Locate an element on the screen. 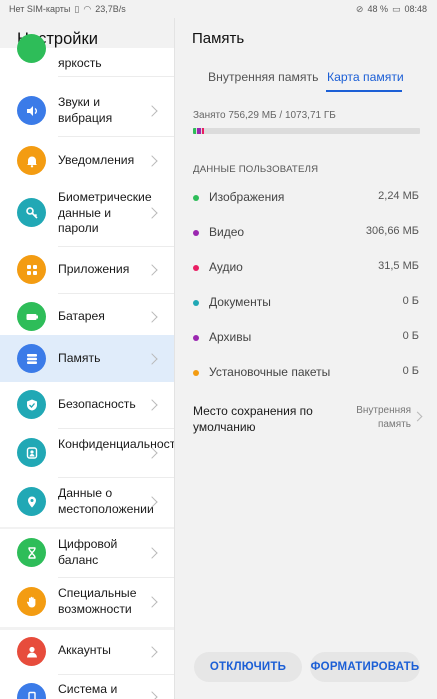 The height and width of the screenshot is (699, 437). hourglass-icon is located at coordinates (31, 552).